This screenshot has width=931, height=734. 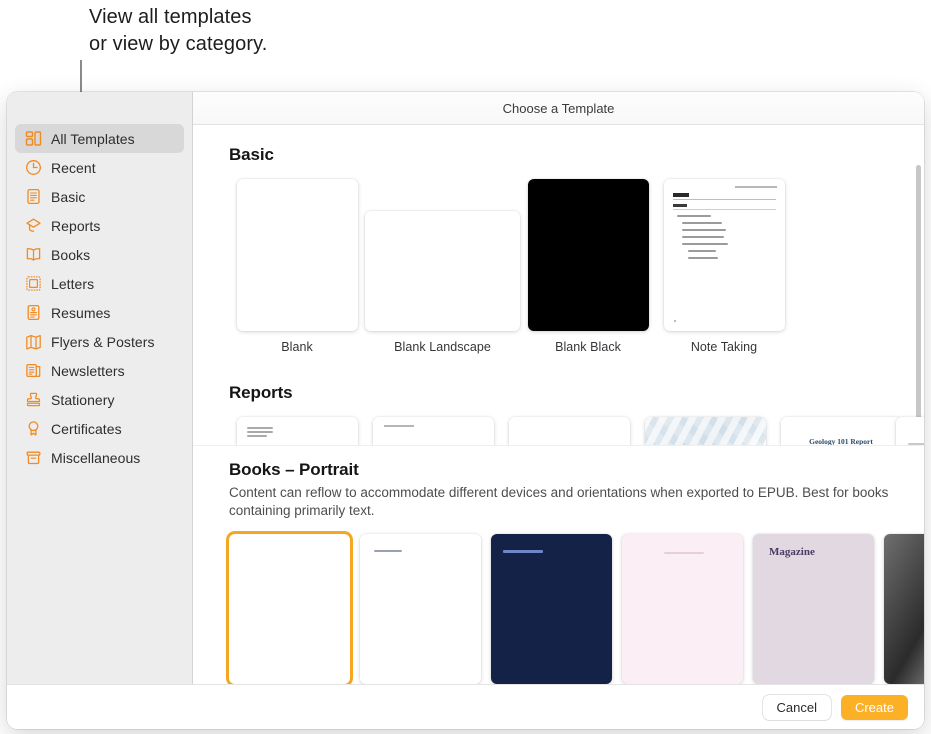 I want to click on sidebar-item-label: All Templates, so click(x=93, y=138).